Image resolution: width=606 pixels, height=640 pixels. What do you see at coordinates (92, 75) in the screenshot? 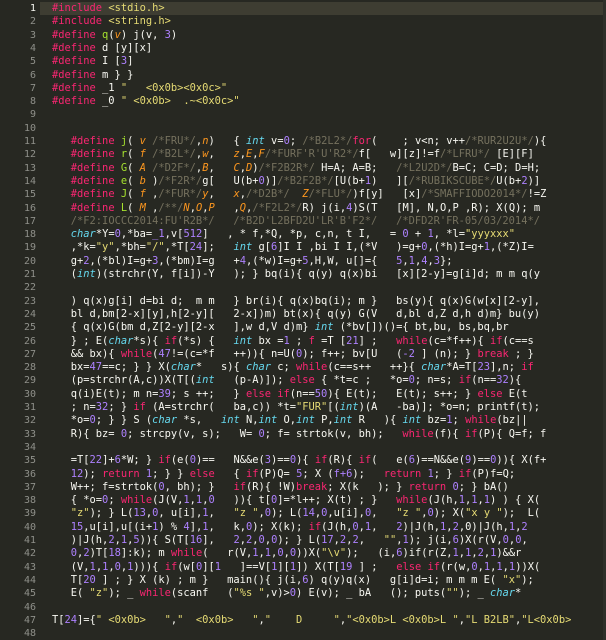
I see `code-line: #define m } }` at bounding box center [92, 75].